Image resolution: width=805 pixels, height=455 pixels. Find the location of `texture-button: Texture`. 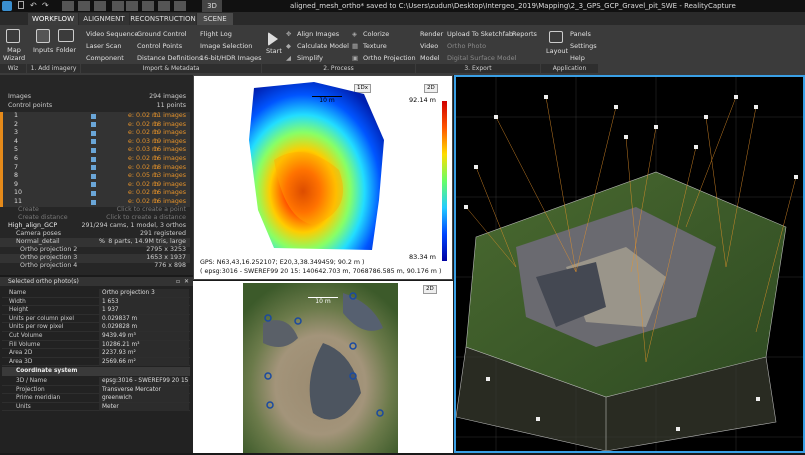

texture-button: Texture is located at coordinates (375, 46).